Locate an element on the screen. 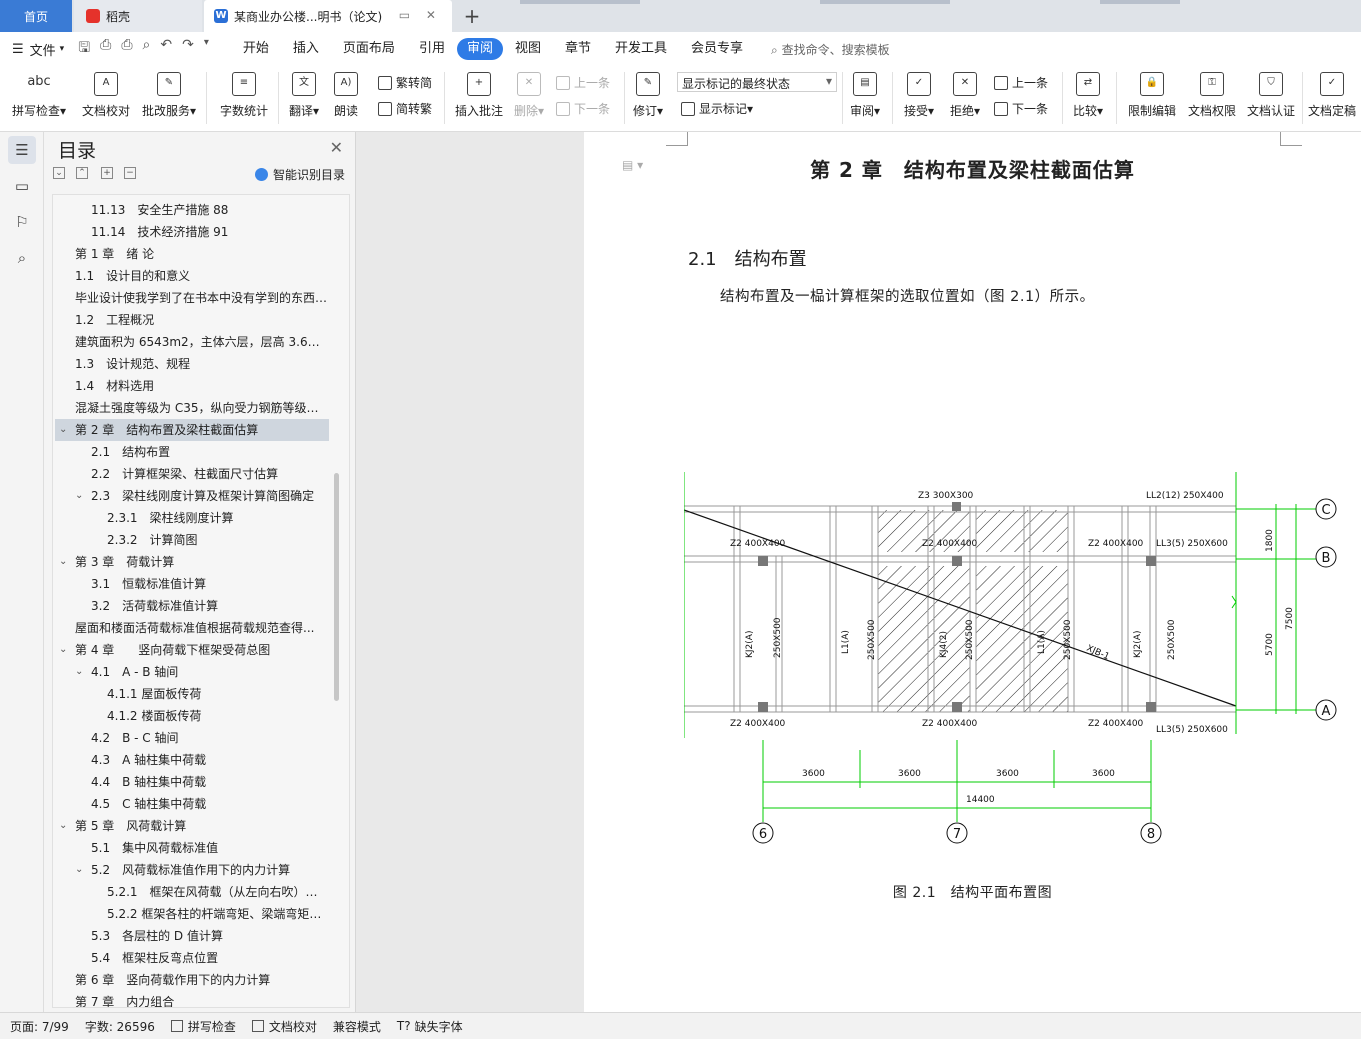 This screenshot has height=1039, width=1361. tab-close-icon: ▭ ✕ is located at coordinates (420, 15).